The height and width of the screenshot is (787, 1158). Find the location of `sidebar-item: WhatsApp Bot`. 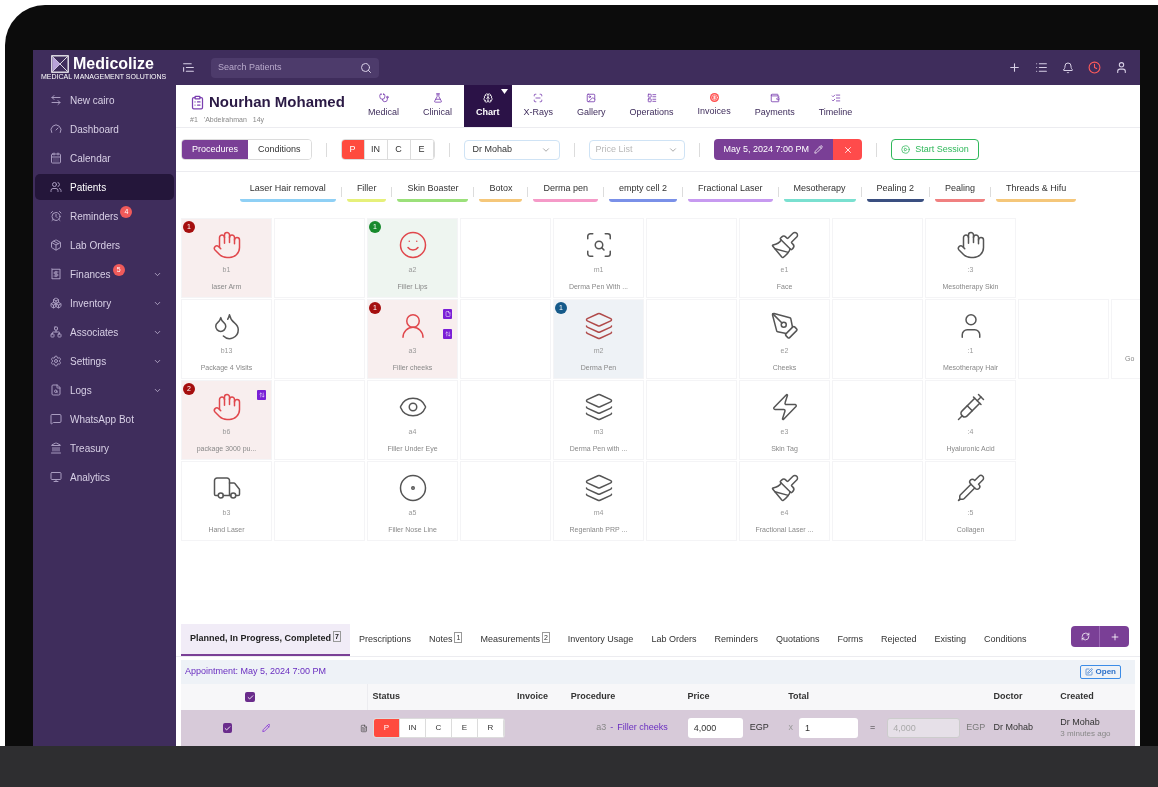

sidebar-item: WhatsApp Bot is located at coordinates (104, 419).